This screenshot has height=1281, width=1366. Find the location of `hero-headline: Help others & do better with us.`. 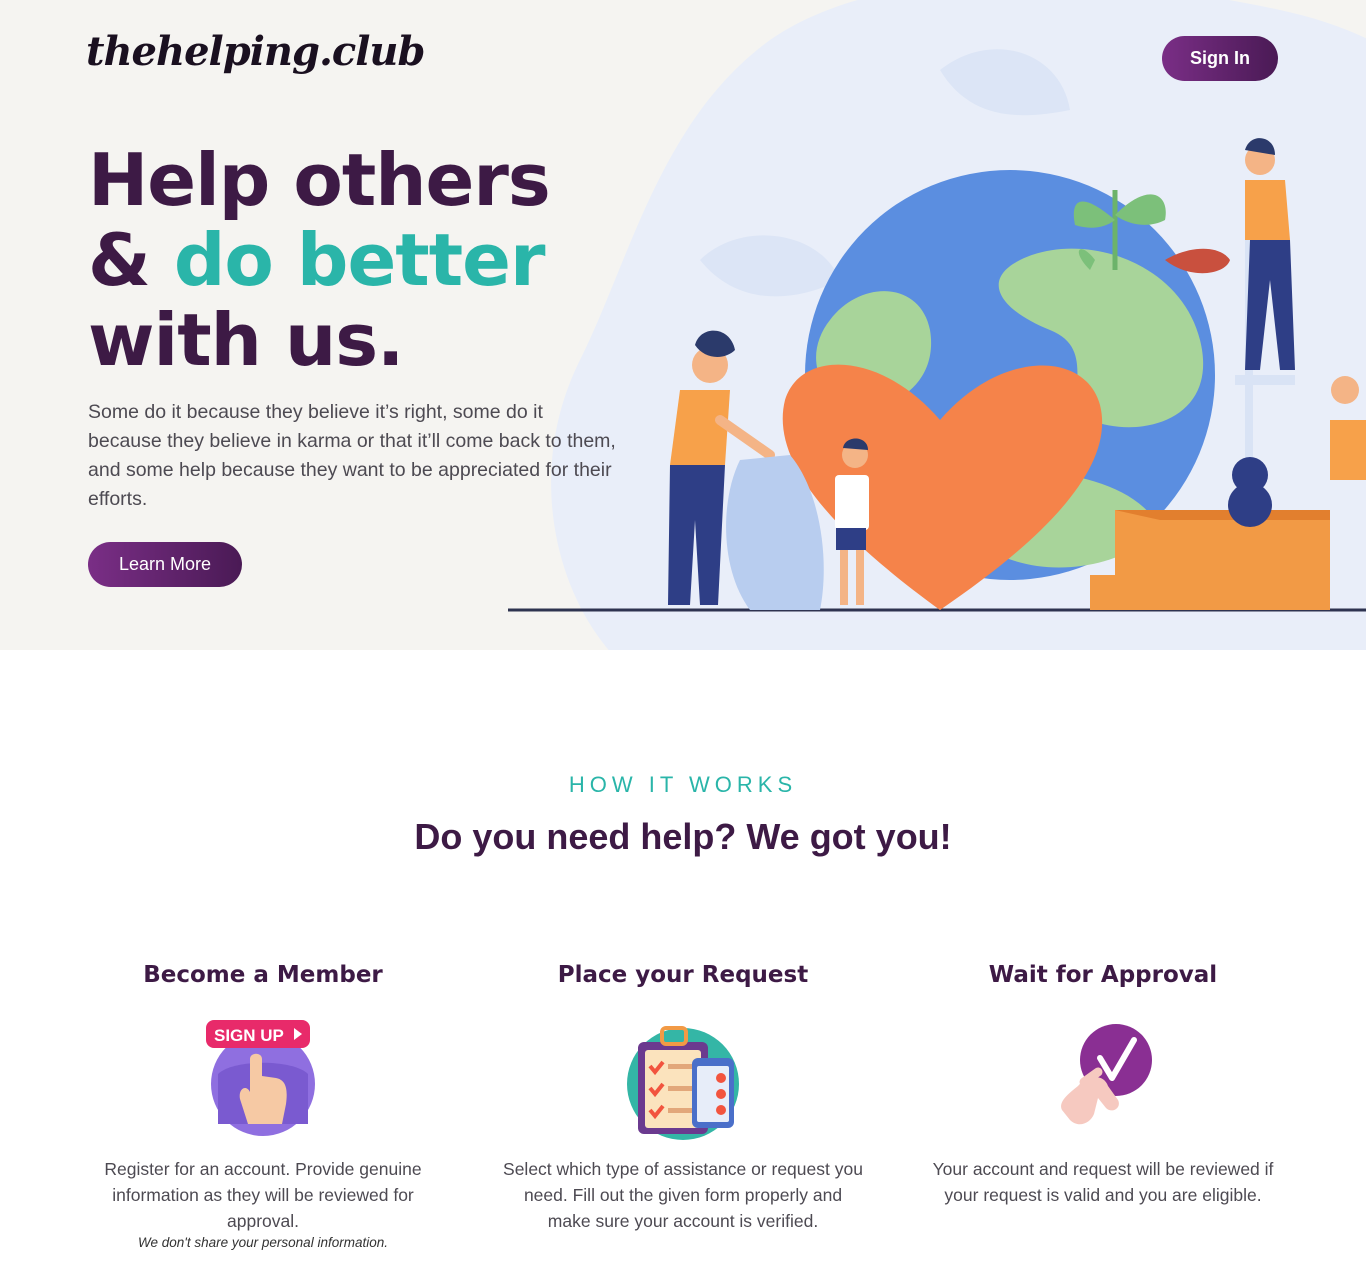

hero-headline: Help others & do better with us. is located at coordinates (319, 260).